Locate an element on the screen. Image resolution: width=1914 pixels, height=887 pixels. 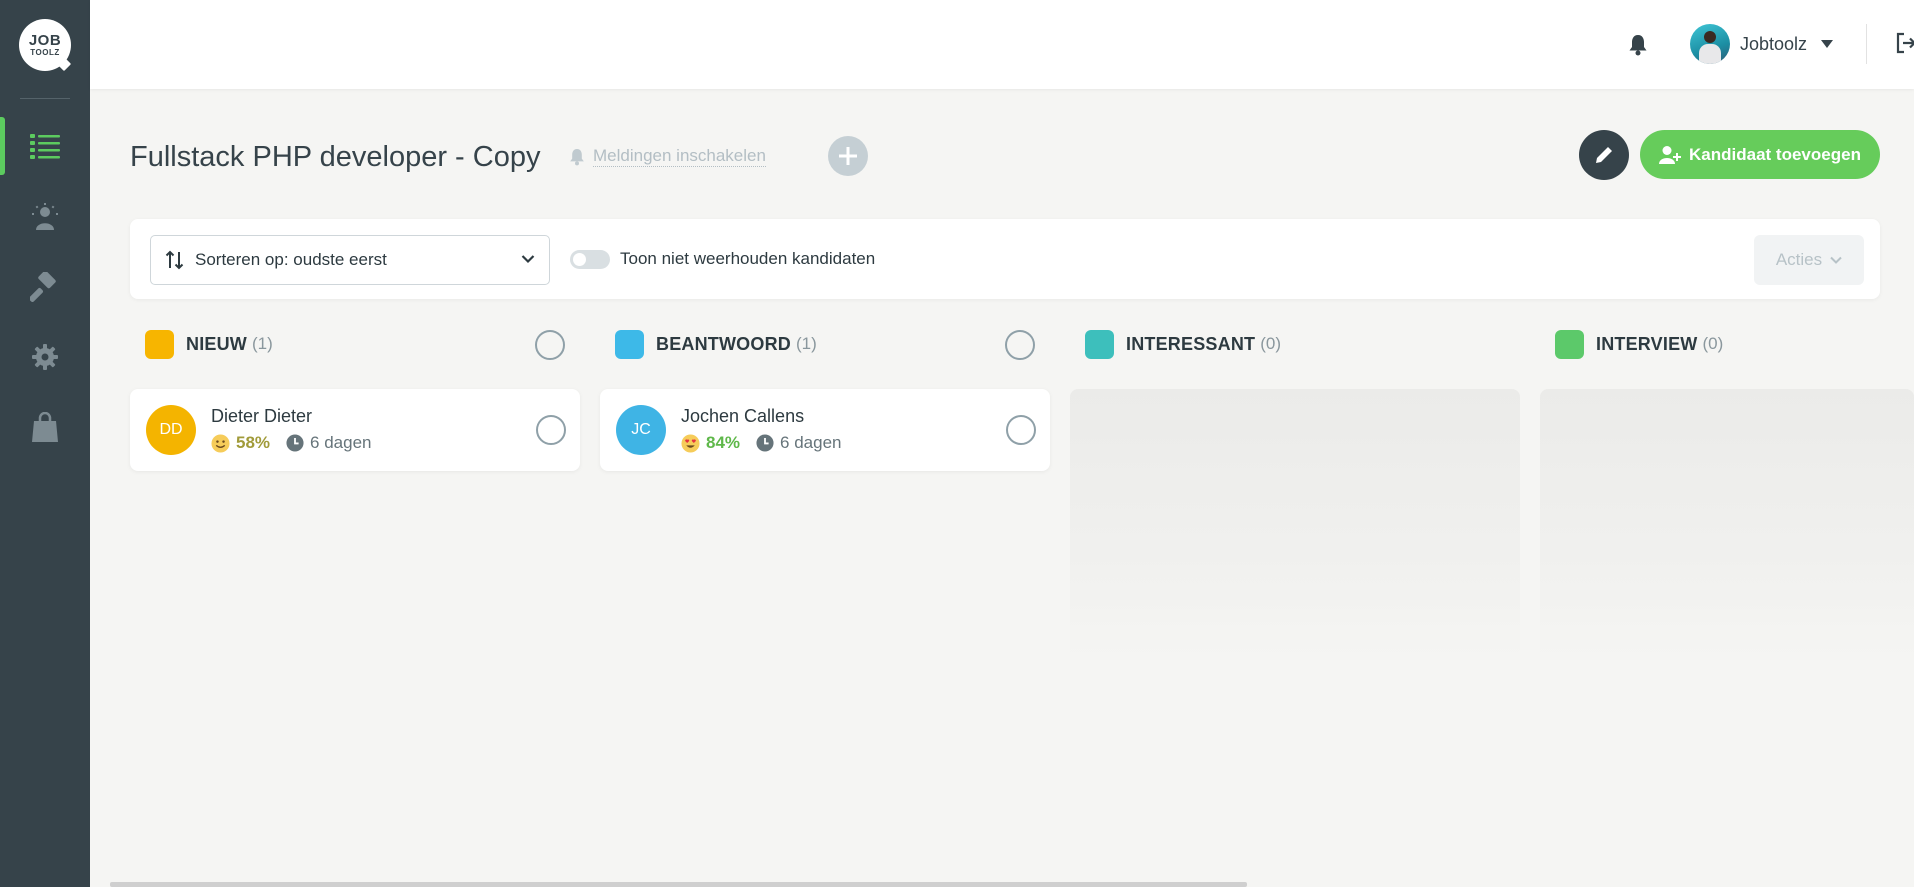
jobsite-link: jobsite is located at coordinates (1904, 43).